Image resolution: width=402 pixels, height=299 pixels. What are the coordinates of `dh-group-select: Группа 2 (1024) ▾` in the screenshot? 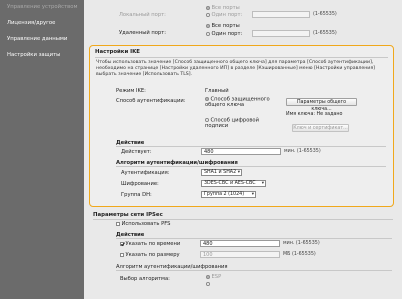 It's located at (228, 194).